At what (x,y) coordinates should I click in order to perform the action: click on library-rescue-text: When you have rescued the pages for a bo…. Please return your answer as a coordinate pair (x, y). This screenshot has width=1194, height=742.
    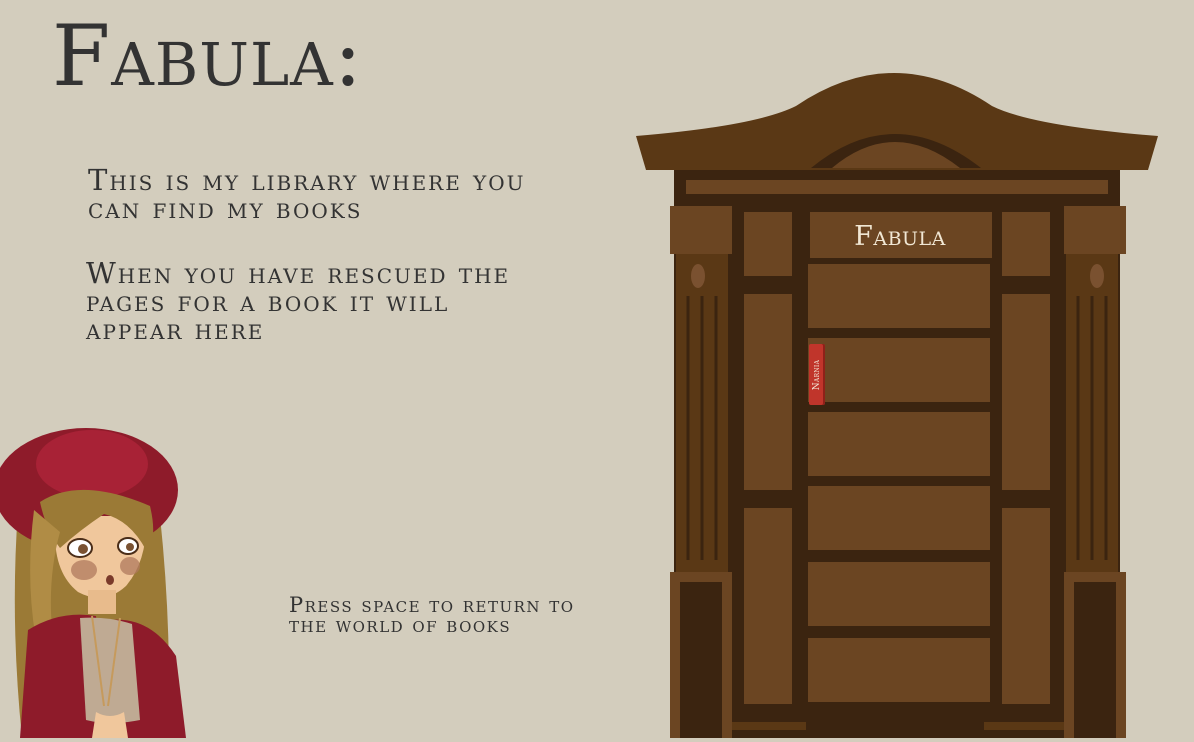
    Looking at the image, I should click on (298, 301).